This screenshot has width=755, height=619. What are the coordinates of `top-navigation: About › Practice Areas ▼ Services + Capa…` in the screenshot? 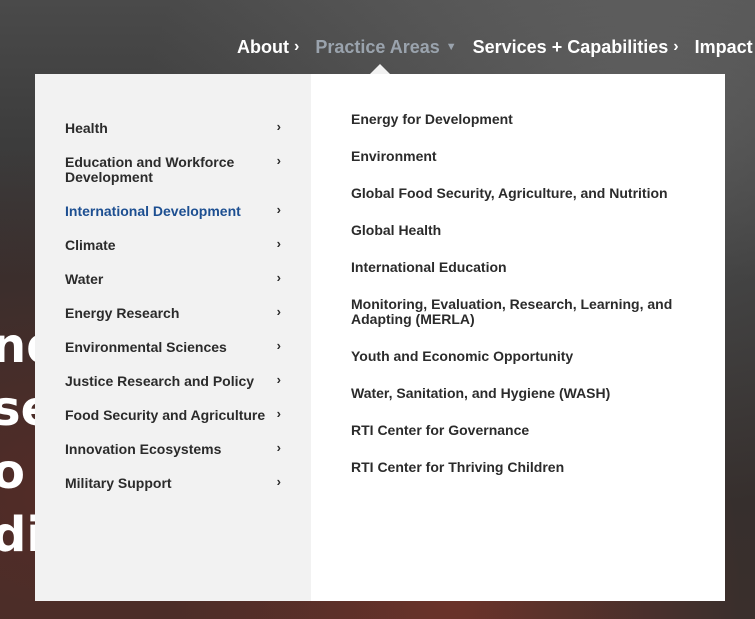 It's located at (496, 47).